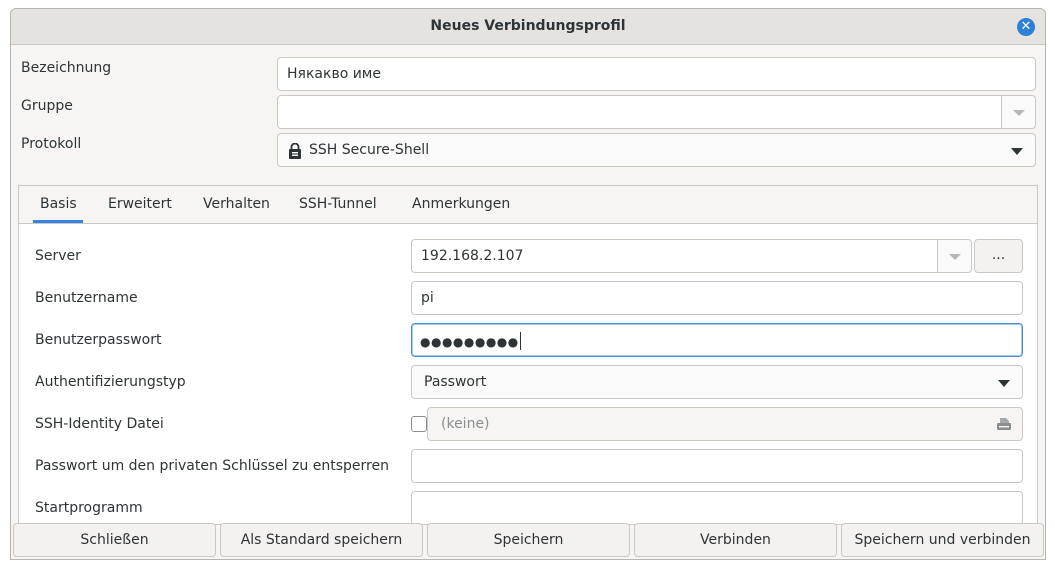 This screenshot has width=1055, height=568. What do you see at coordinates (656, 74) in the screenshot?
I see `name-input: Някакво име` at bounding box center [656, 74].